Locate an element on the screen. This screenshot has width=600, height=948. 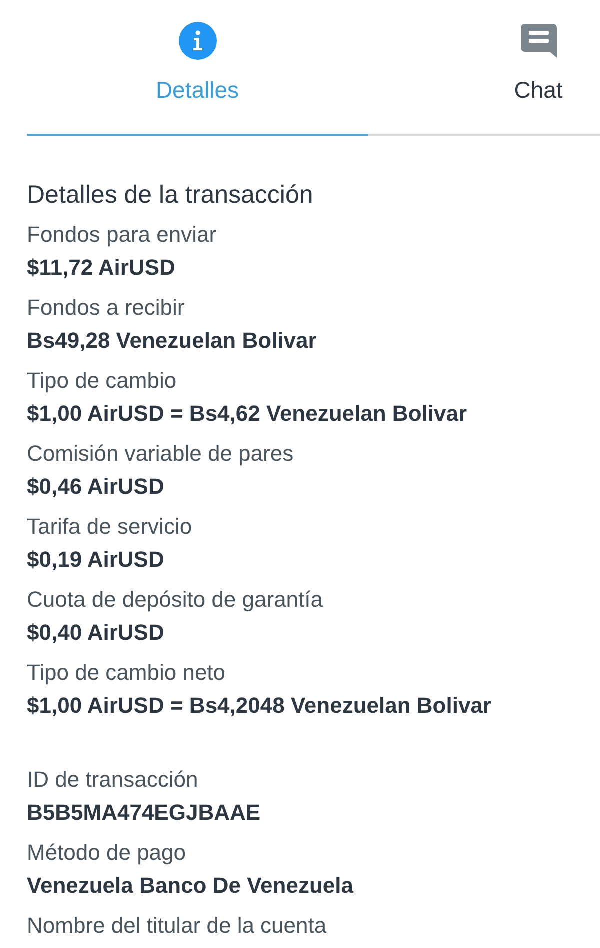
section-title: Detalles de la transacción is located at coordinates (170, 195).